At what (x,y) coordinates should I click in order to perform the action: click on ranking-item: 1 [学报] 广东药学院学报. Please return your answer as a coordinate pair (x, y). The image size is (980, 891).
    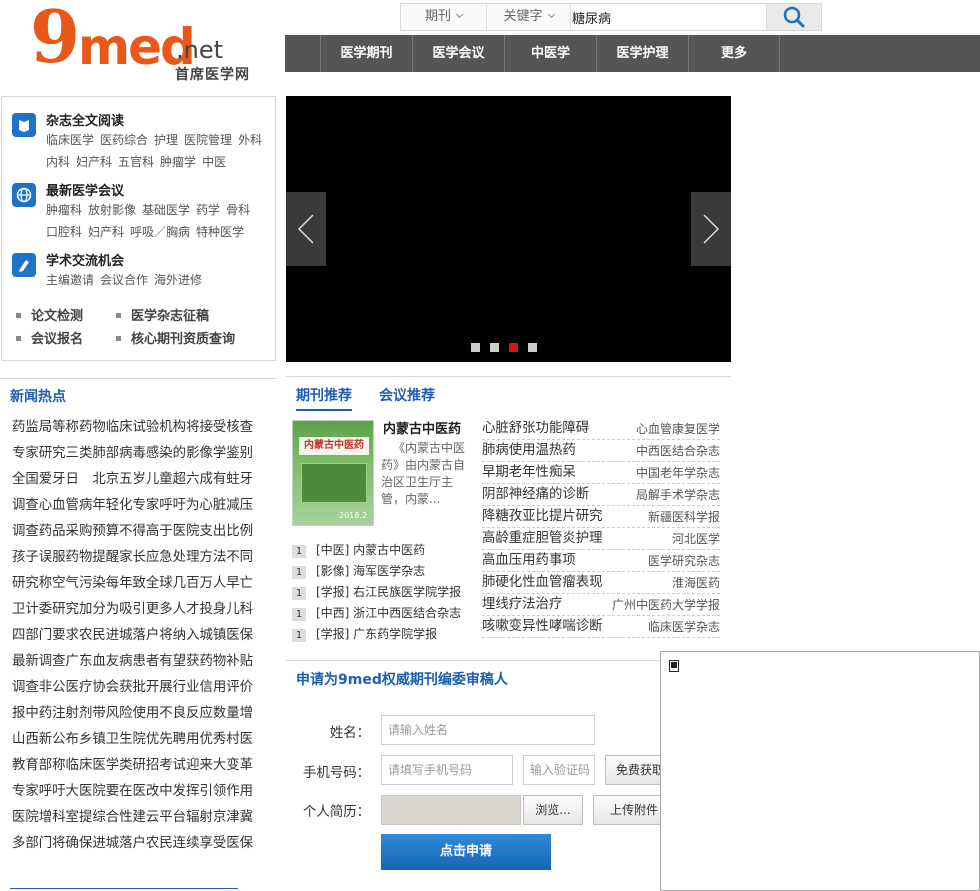
    Looking at the image, I should click on (384, 634).